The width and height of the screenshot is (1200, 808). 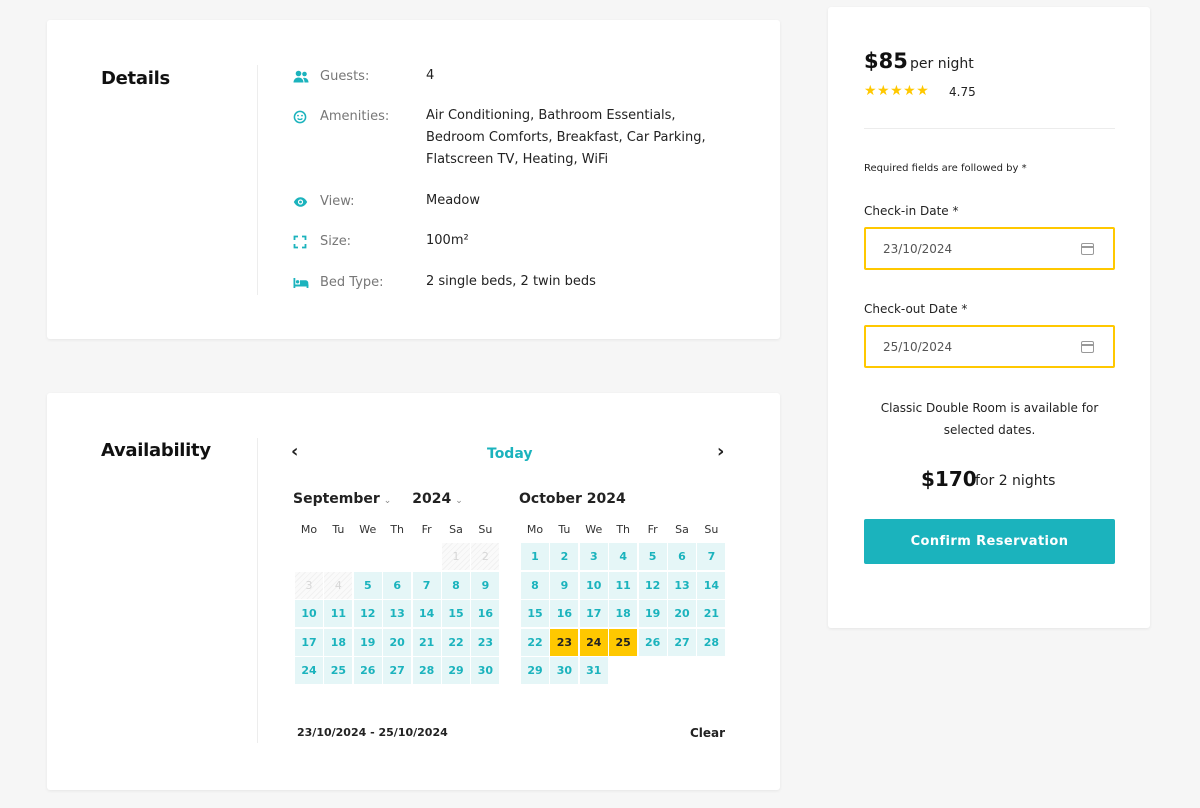 I want to click on checkin-date-input, so click(x=989, y=248).